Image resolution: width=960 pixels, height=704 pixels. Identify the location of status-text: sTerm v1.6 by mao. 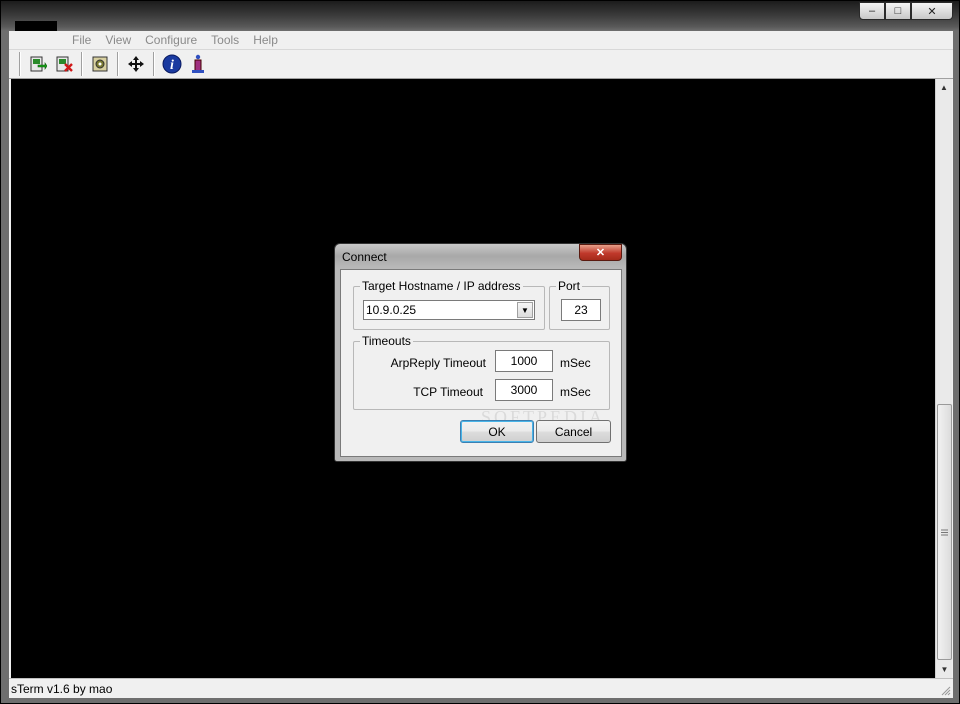
(62, 688).